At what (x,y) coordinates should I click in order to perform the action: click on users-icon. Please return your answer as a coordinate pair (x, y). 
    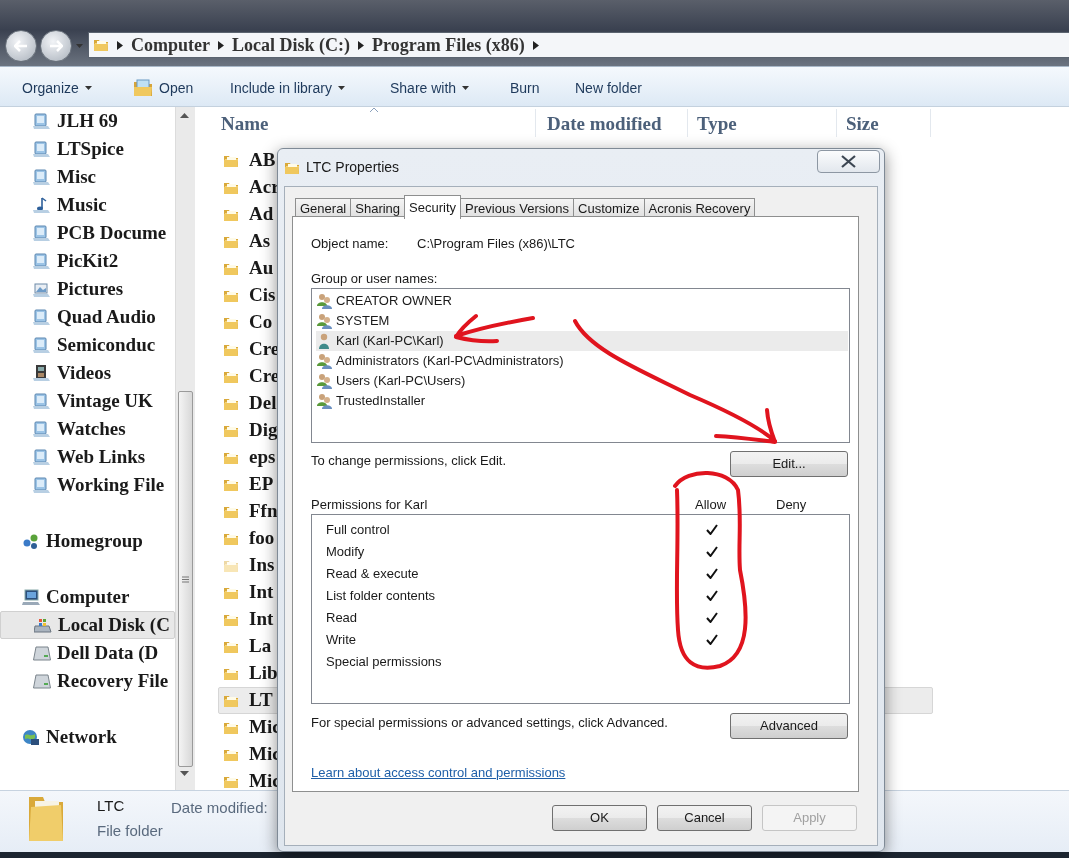
    Looking at the image, I should click on (324, 321).